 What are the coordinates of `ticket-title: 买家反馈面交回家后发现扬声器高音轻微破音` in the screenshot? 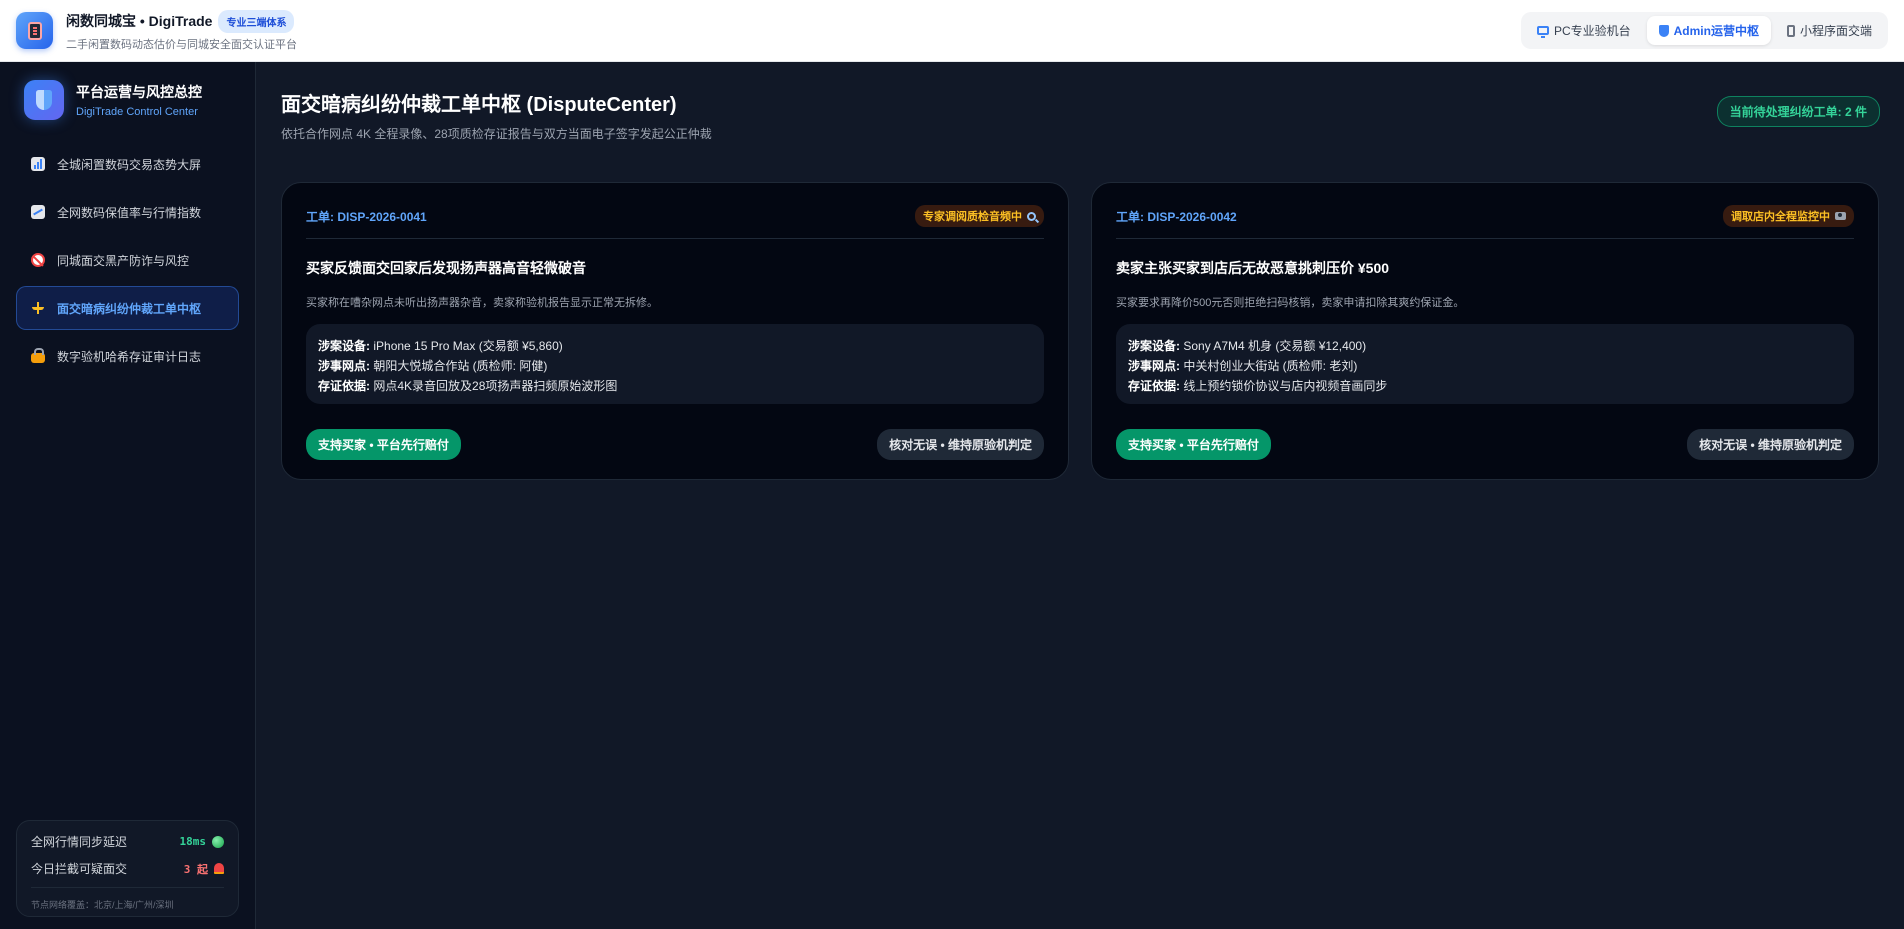 It's located at (446, 268).